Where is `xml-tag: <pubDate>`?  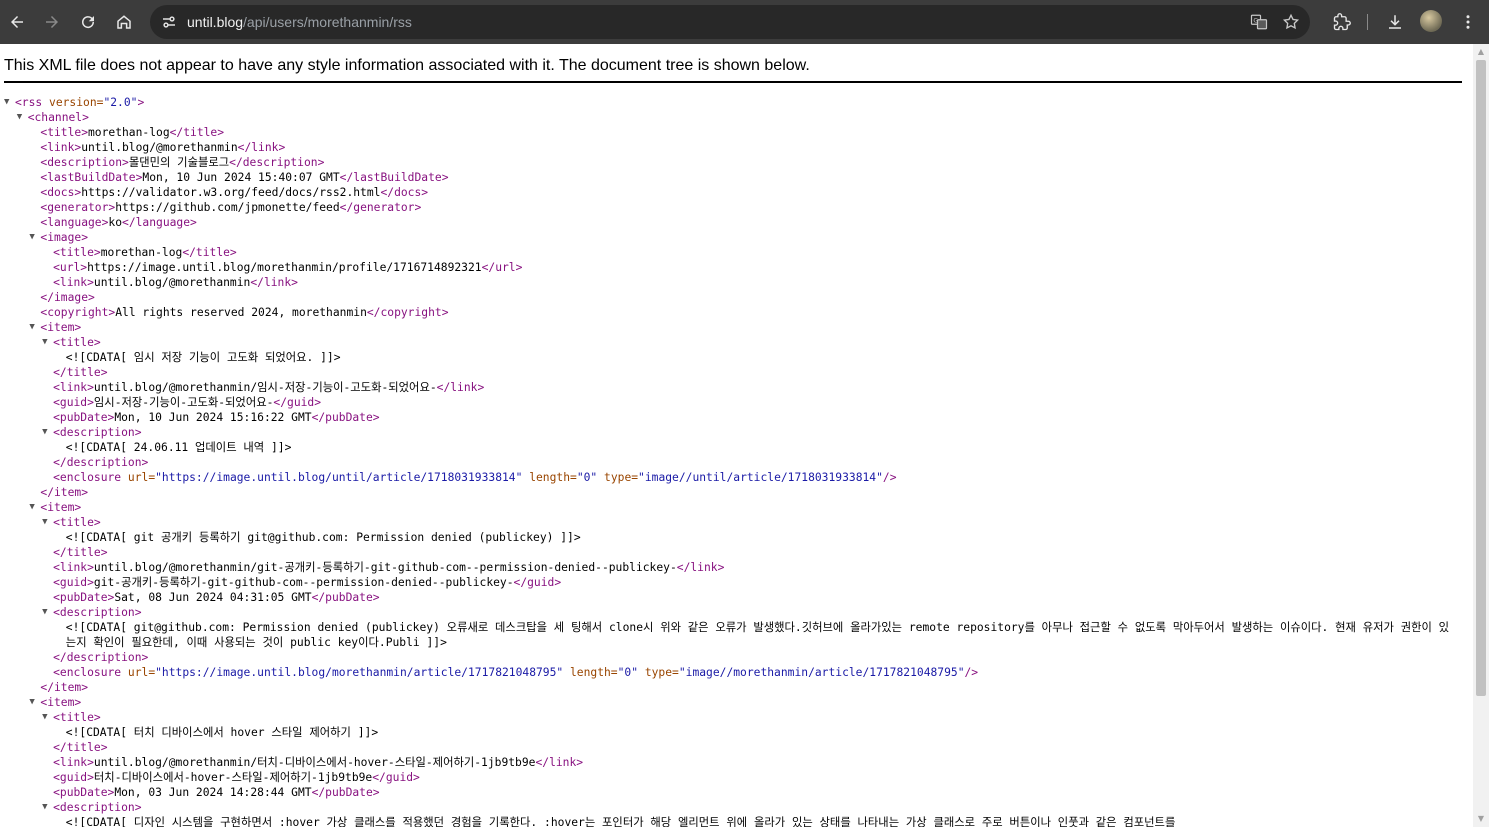
xml-tag: <pubDate> is located at coordinates (84, 417).